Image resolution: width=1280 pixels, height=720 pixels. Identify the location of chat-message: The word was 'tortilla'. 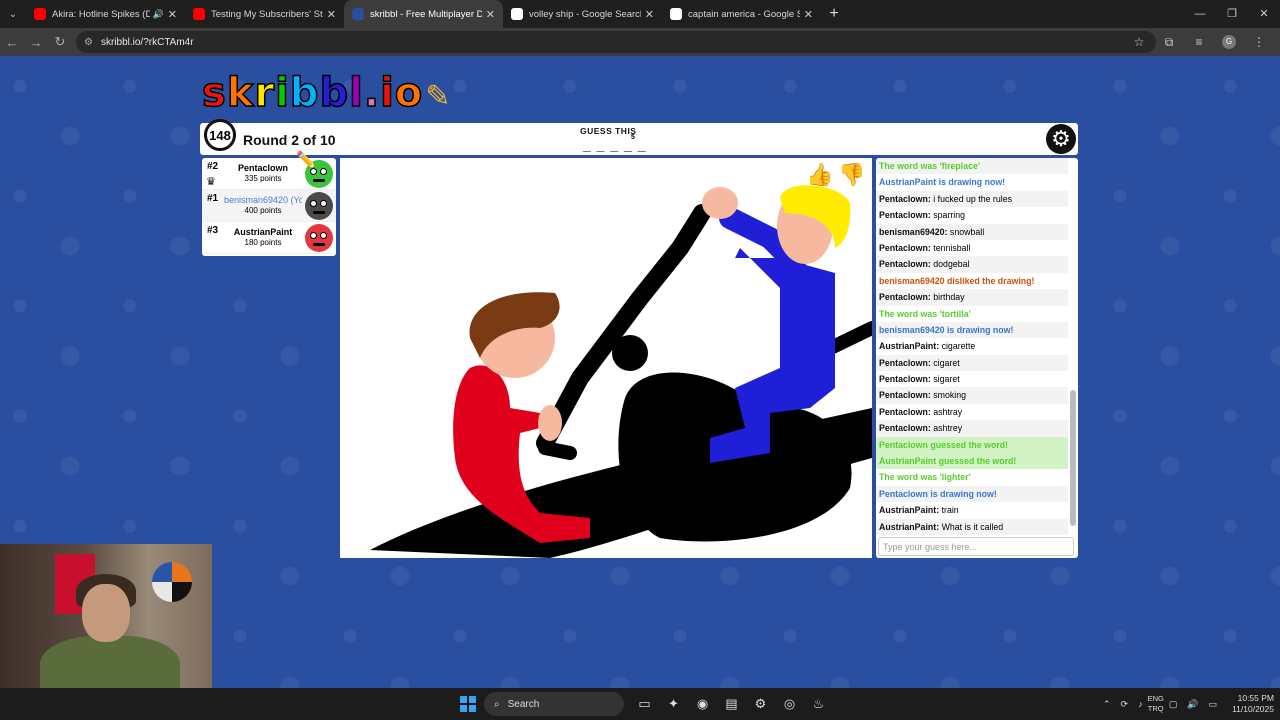
(925, 313).